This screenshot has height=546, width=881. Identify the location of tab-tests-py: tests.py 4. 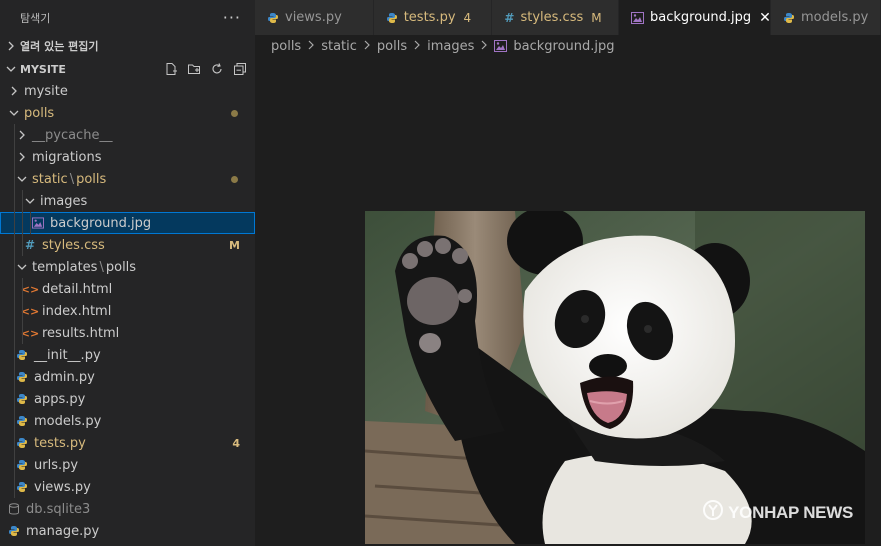
(433, 17).